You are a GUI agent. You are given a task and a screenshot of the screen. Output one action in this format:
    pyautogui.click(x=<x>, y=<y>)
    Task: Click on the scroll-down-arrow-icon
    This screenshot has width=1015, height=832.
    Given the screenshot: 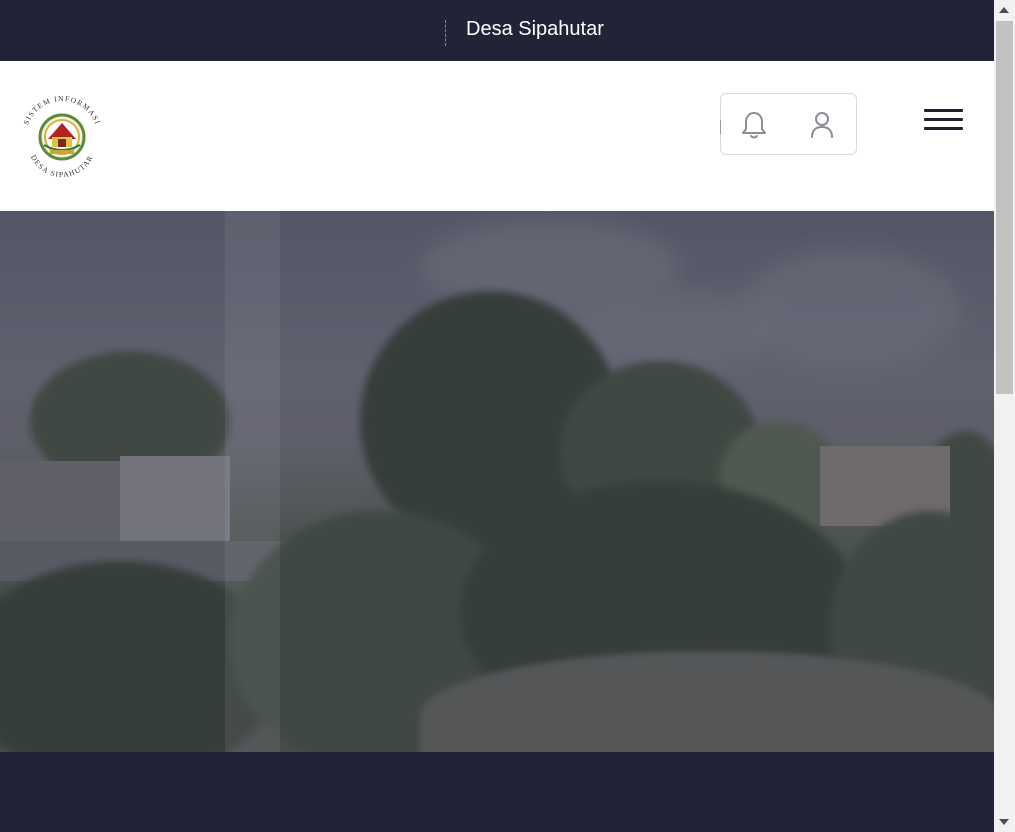 What is the action you would take?
    pyautogui.click(x=1004, y=822)
    